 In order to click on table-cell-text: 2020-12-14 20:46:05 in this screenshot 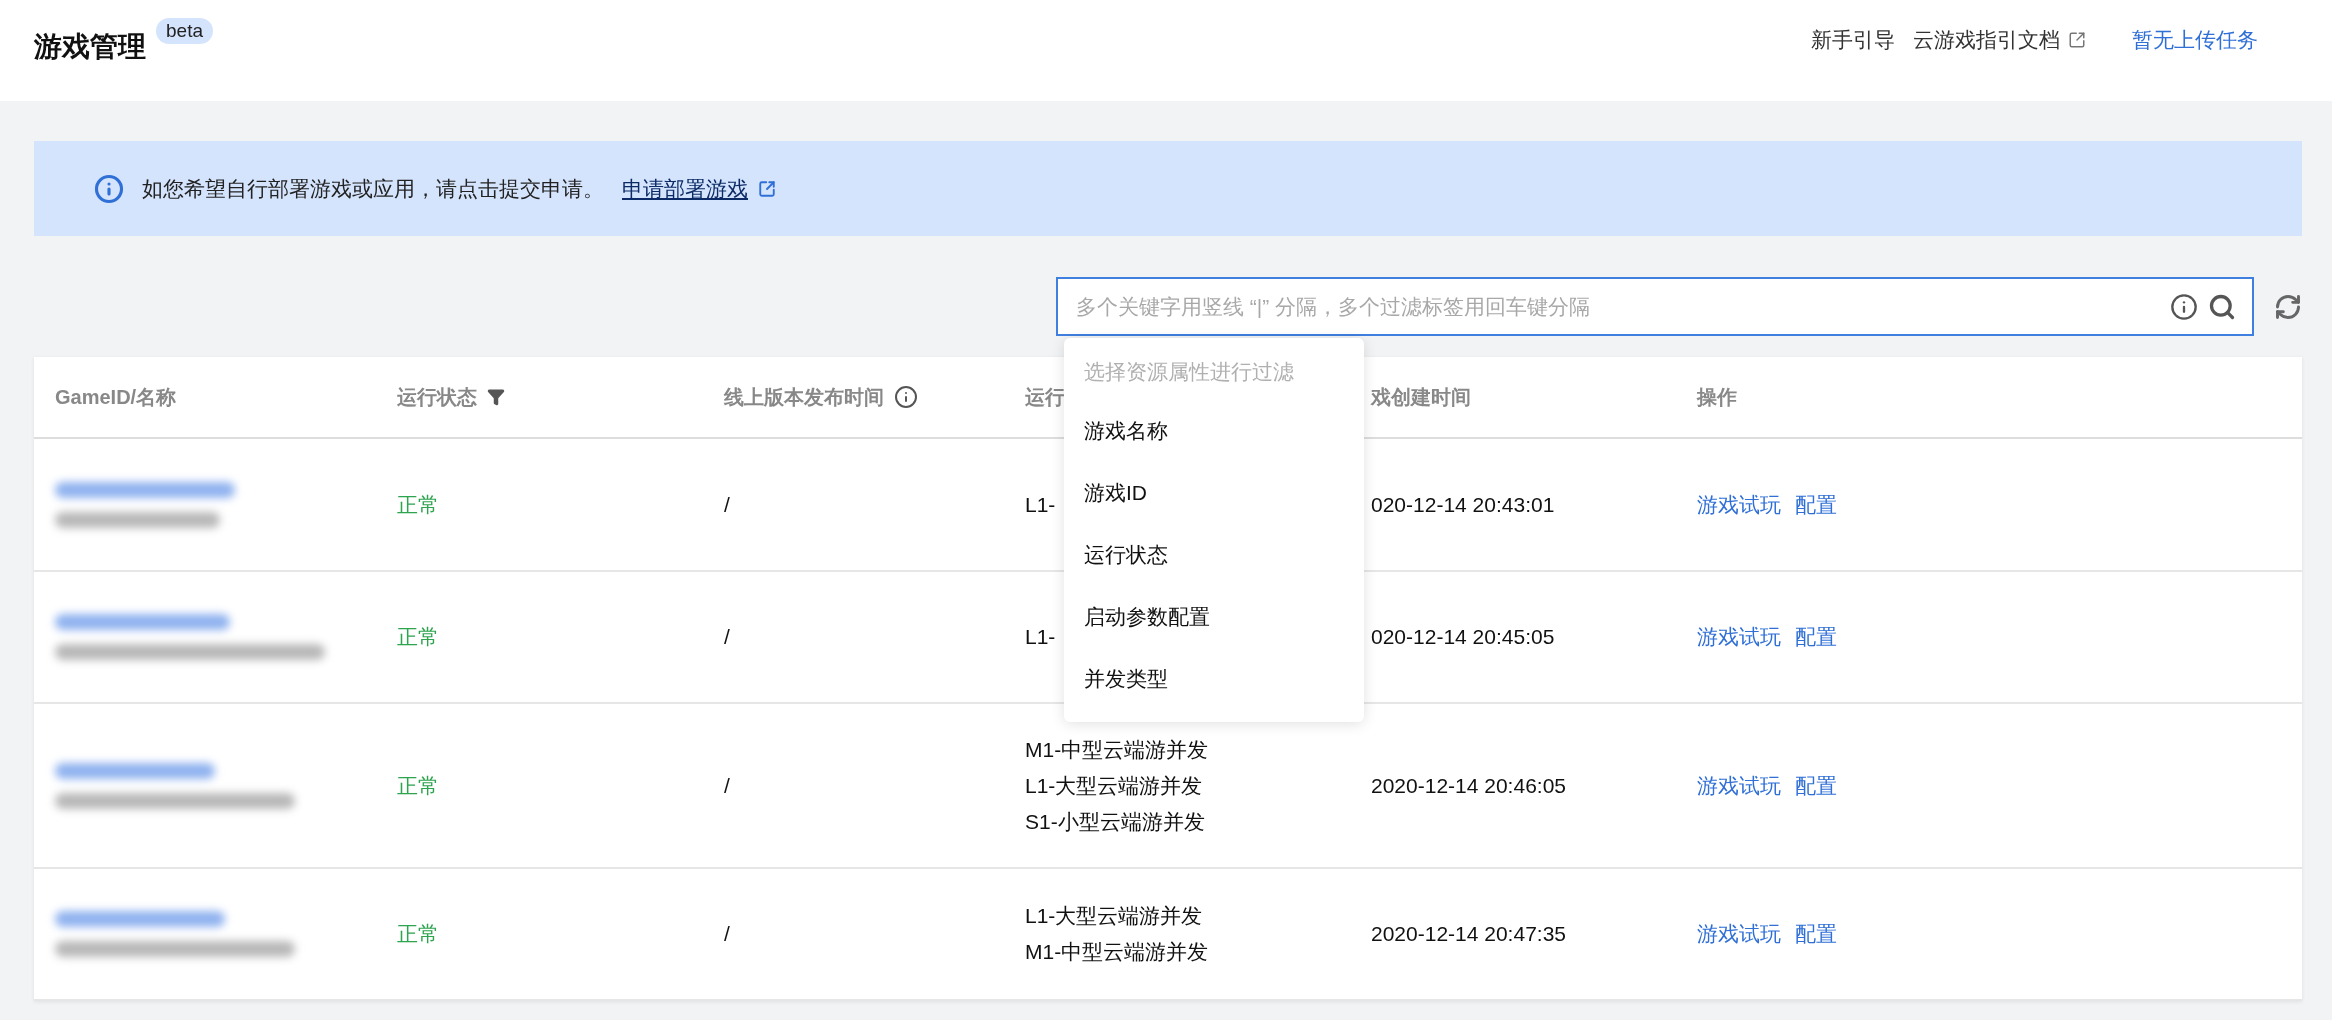, I will do `click(1468, 785)`.